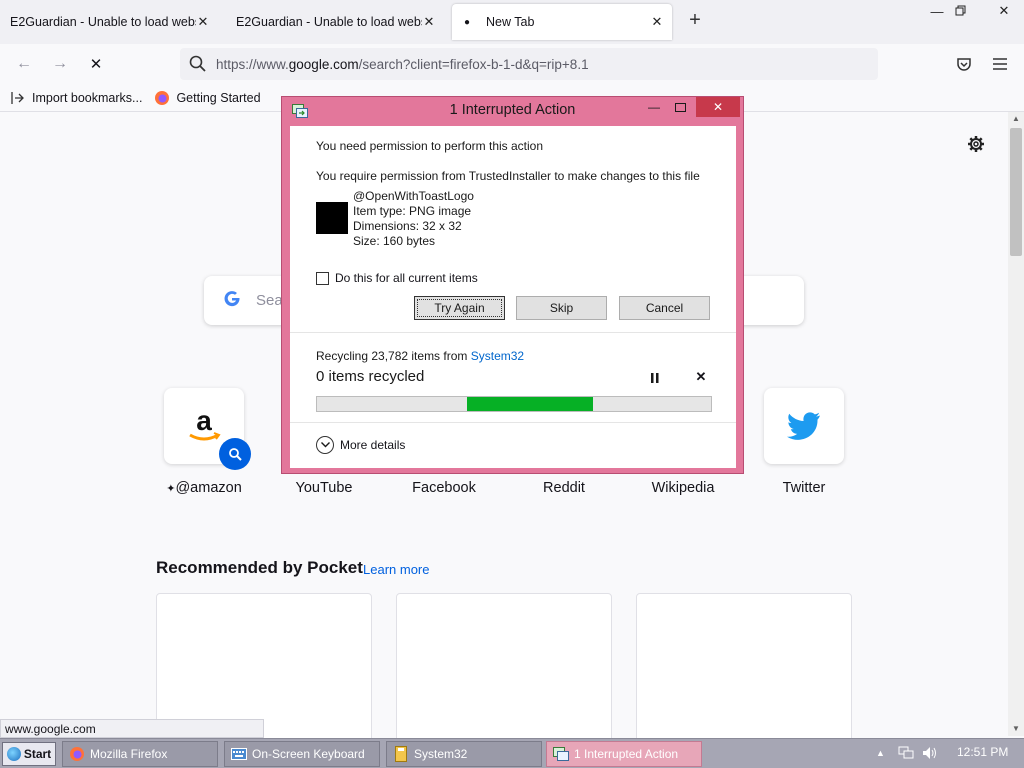  What do you see at coordinates (308, 754) in the screenshot?
I see `task-label: On-Screen Keyboard` at bounding box center [308, 754].